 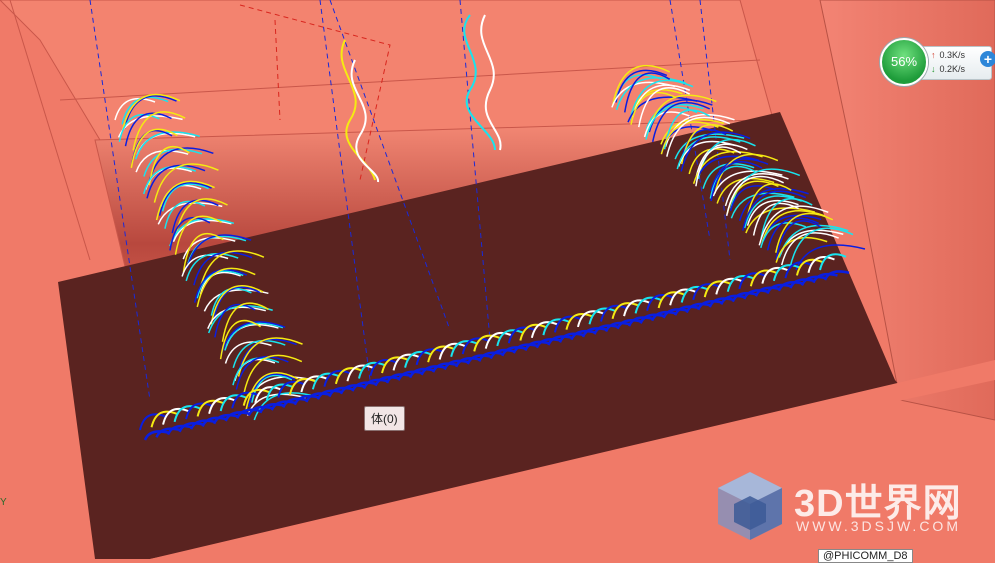 I want to click on axis-triad-label: Y, so click(x=3, y=502).